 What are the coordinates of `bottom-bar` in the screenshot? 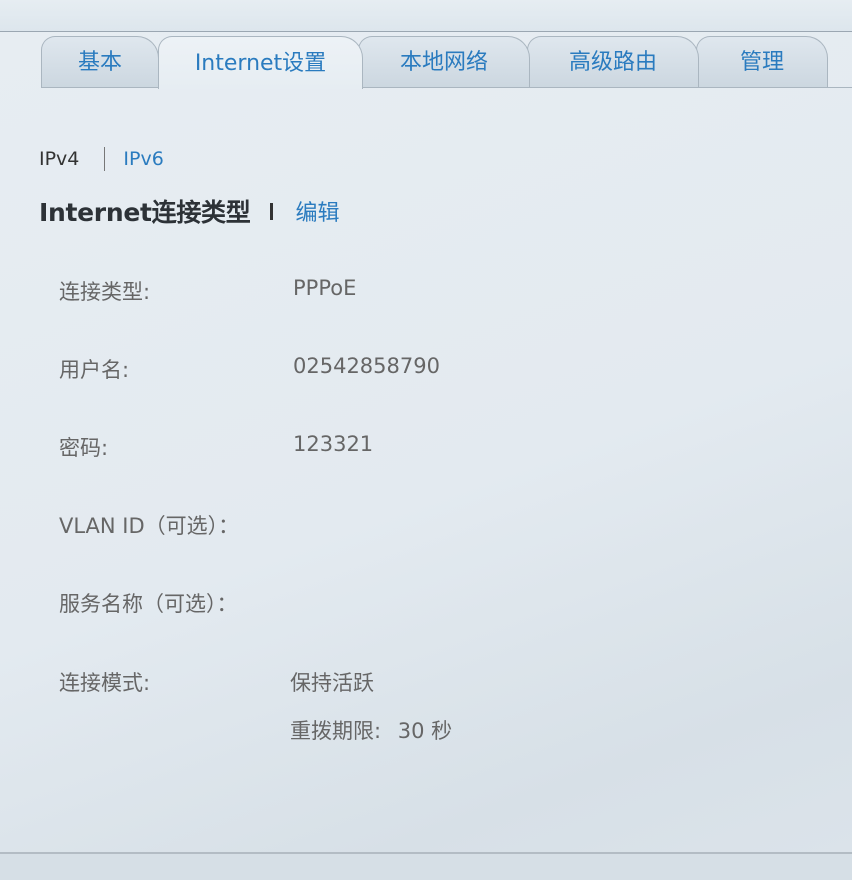 It's located at (426, 866).